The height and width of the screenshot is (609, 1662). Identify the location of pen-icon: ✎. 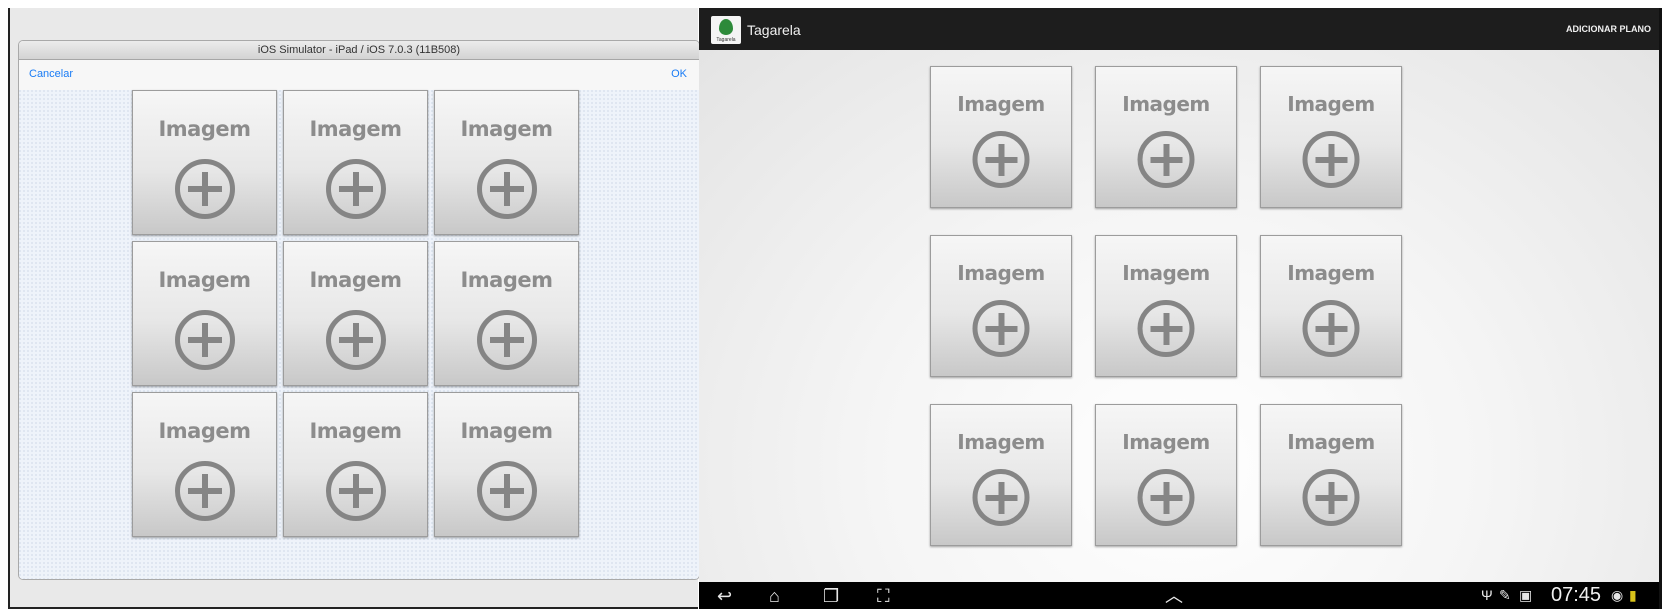
(1505, 595).